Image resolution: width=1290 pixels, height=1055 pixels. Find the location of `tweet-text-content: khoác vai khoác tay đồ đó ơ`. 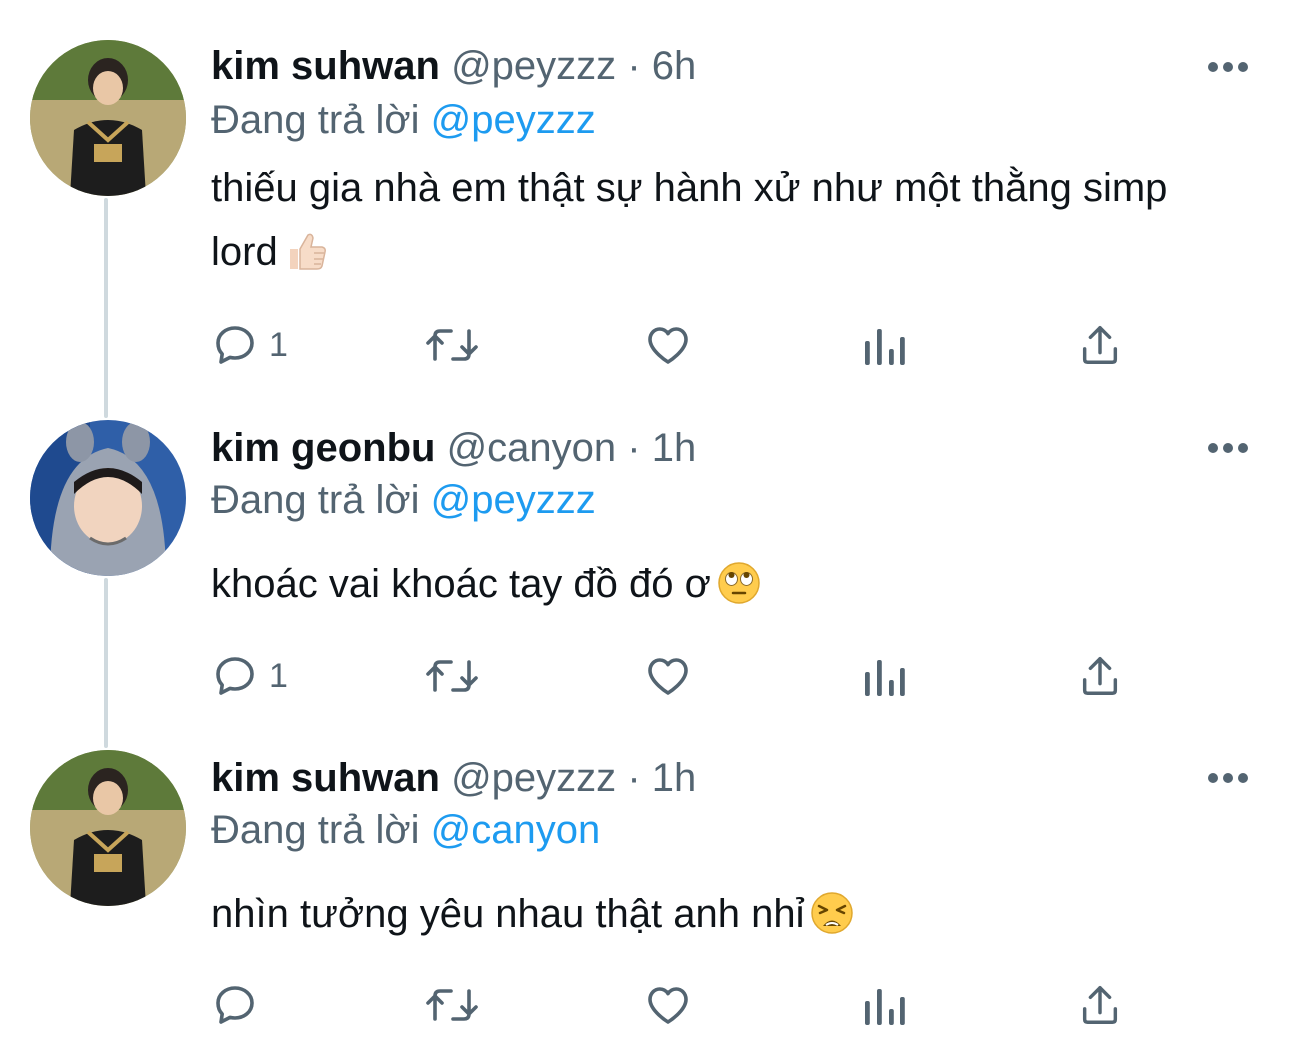

tweet-text-content: khoác vai khoác tay đồ đó ơ is located at coordinates (461, 584).